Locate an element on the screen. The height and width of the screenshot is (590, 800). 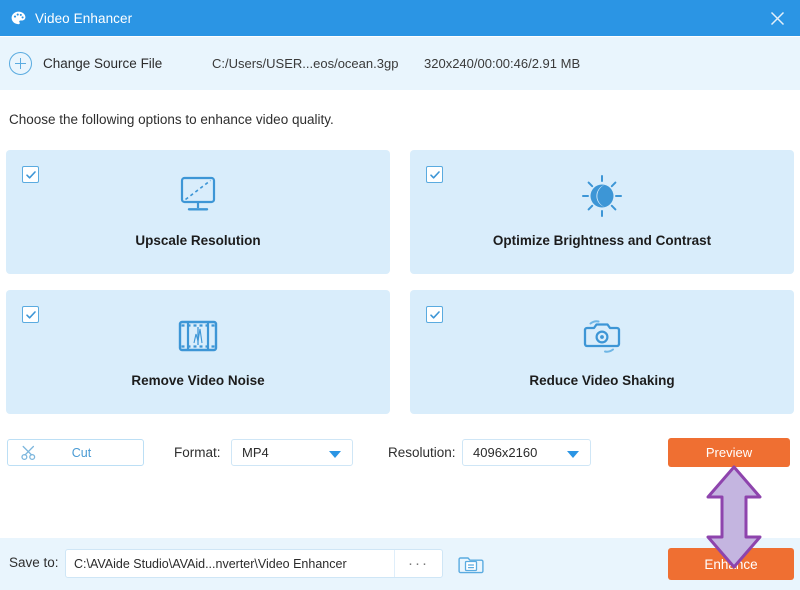
format-label: Format: is located at coordinates (197, 452).